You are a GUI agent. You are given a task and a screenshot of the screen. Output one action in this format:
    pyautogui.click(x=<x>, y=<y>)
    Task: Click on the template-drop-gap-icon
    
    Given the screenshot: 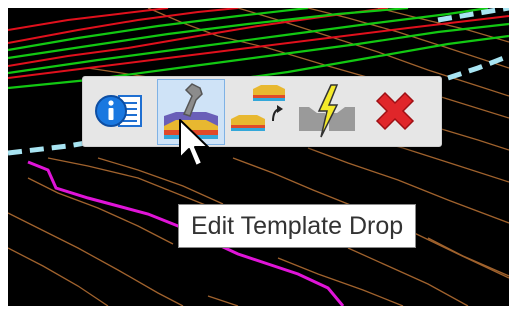 What is the action you would take?
    pyautogui.click(x=327, y=111)
    